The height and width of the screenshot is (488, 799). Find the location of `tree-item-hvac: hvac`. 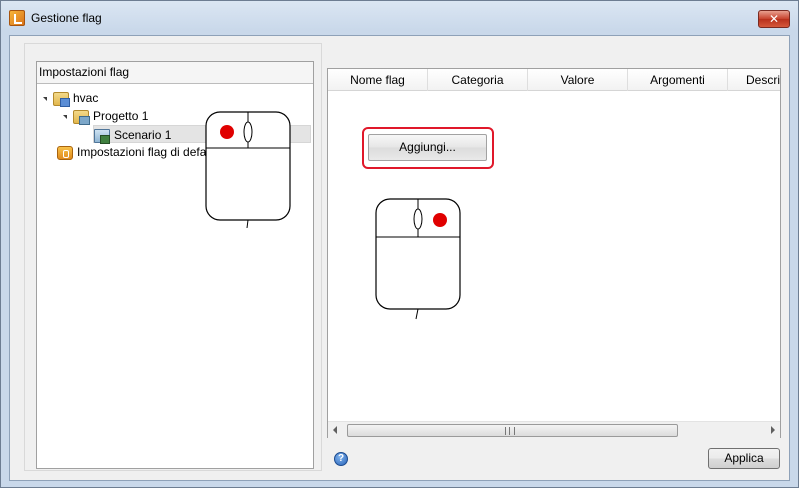

tree-item-hvac: hvac is located at coordinates (70, 98).